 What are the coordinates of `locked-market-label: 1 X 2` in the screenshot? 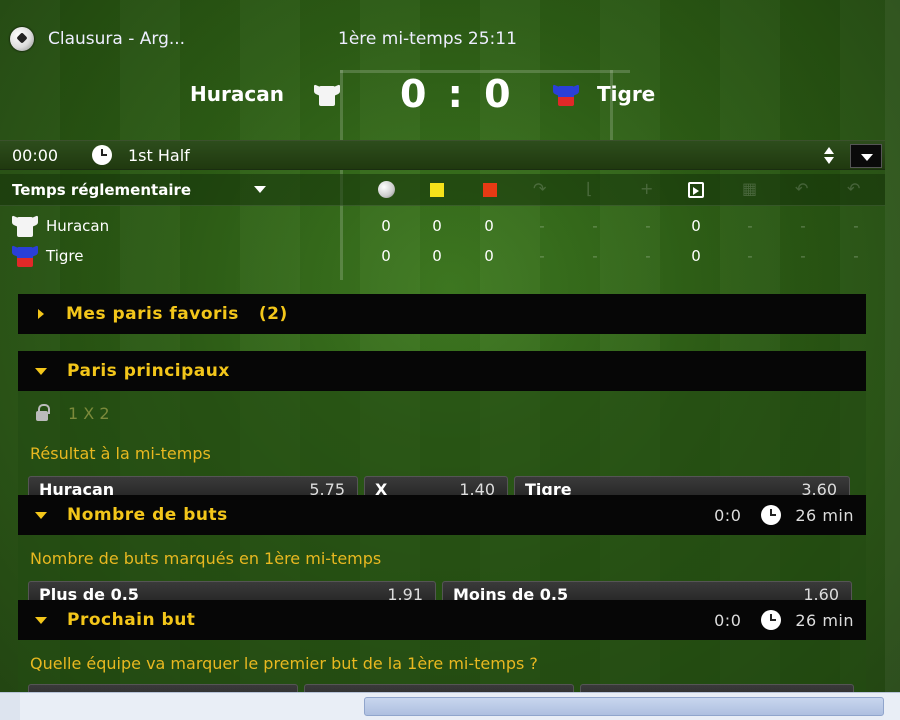 It's located at (89, 413).